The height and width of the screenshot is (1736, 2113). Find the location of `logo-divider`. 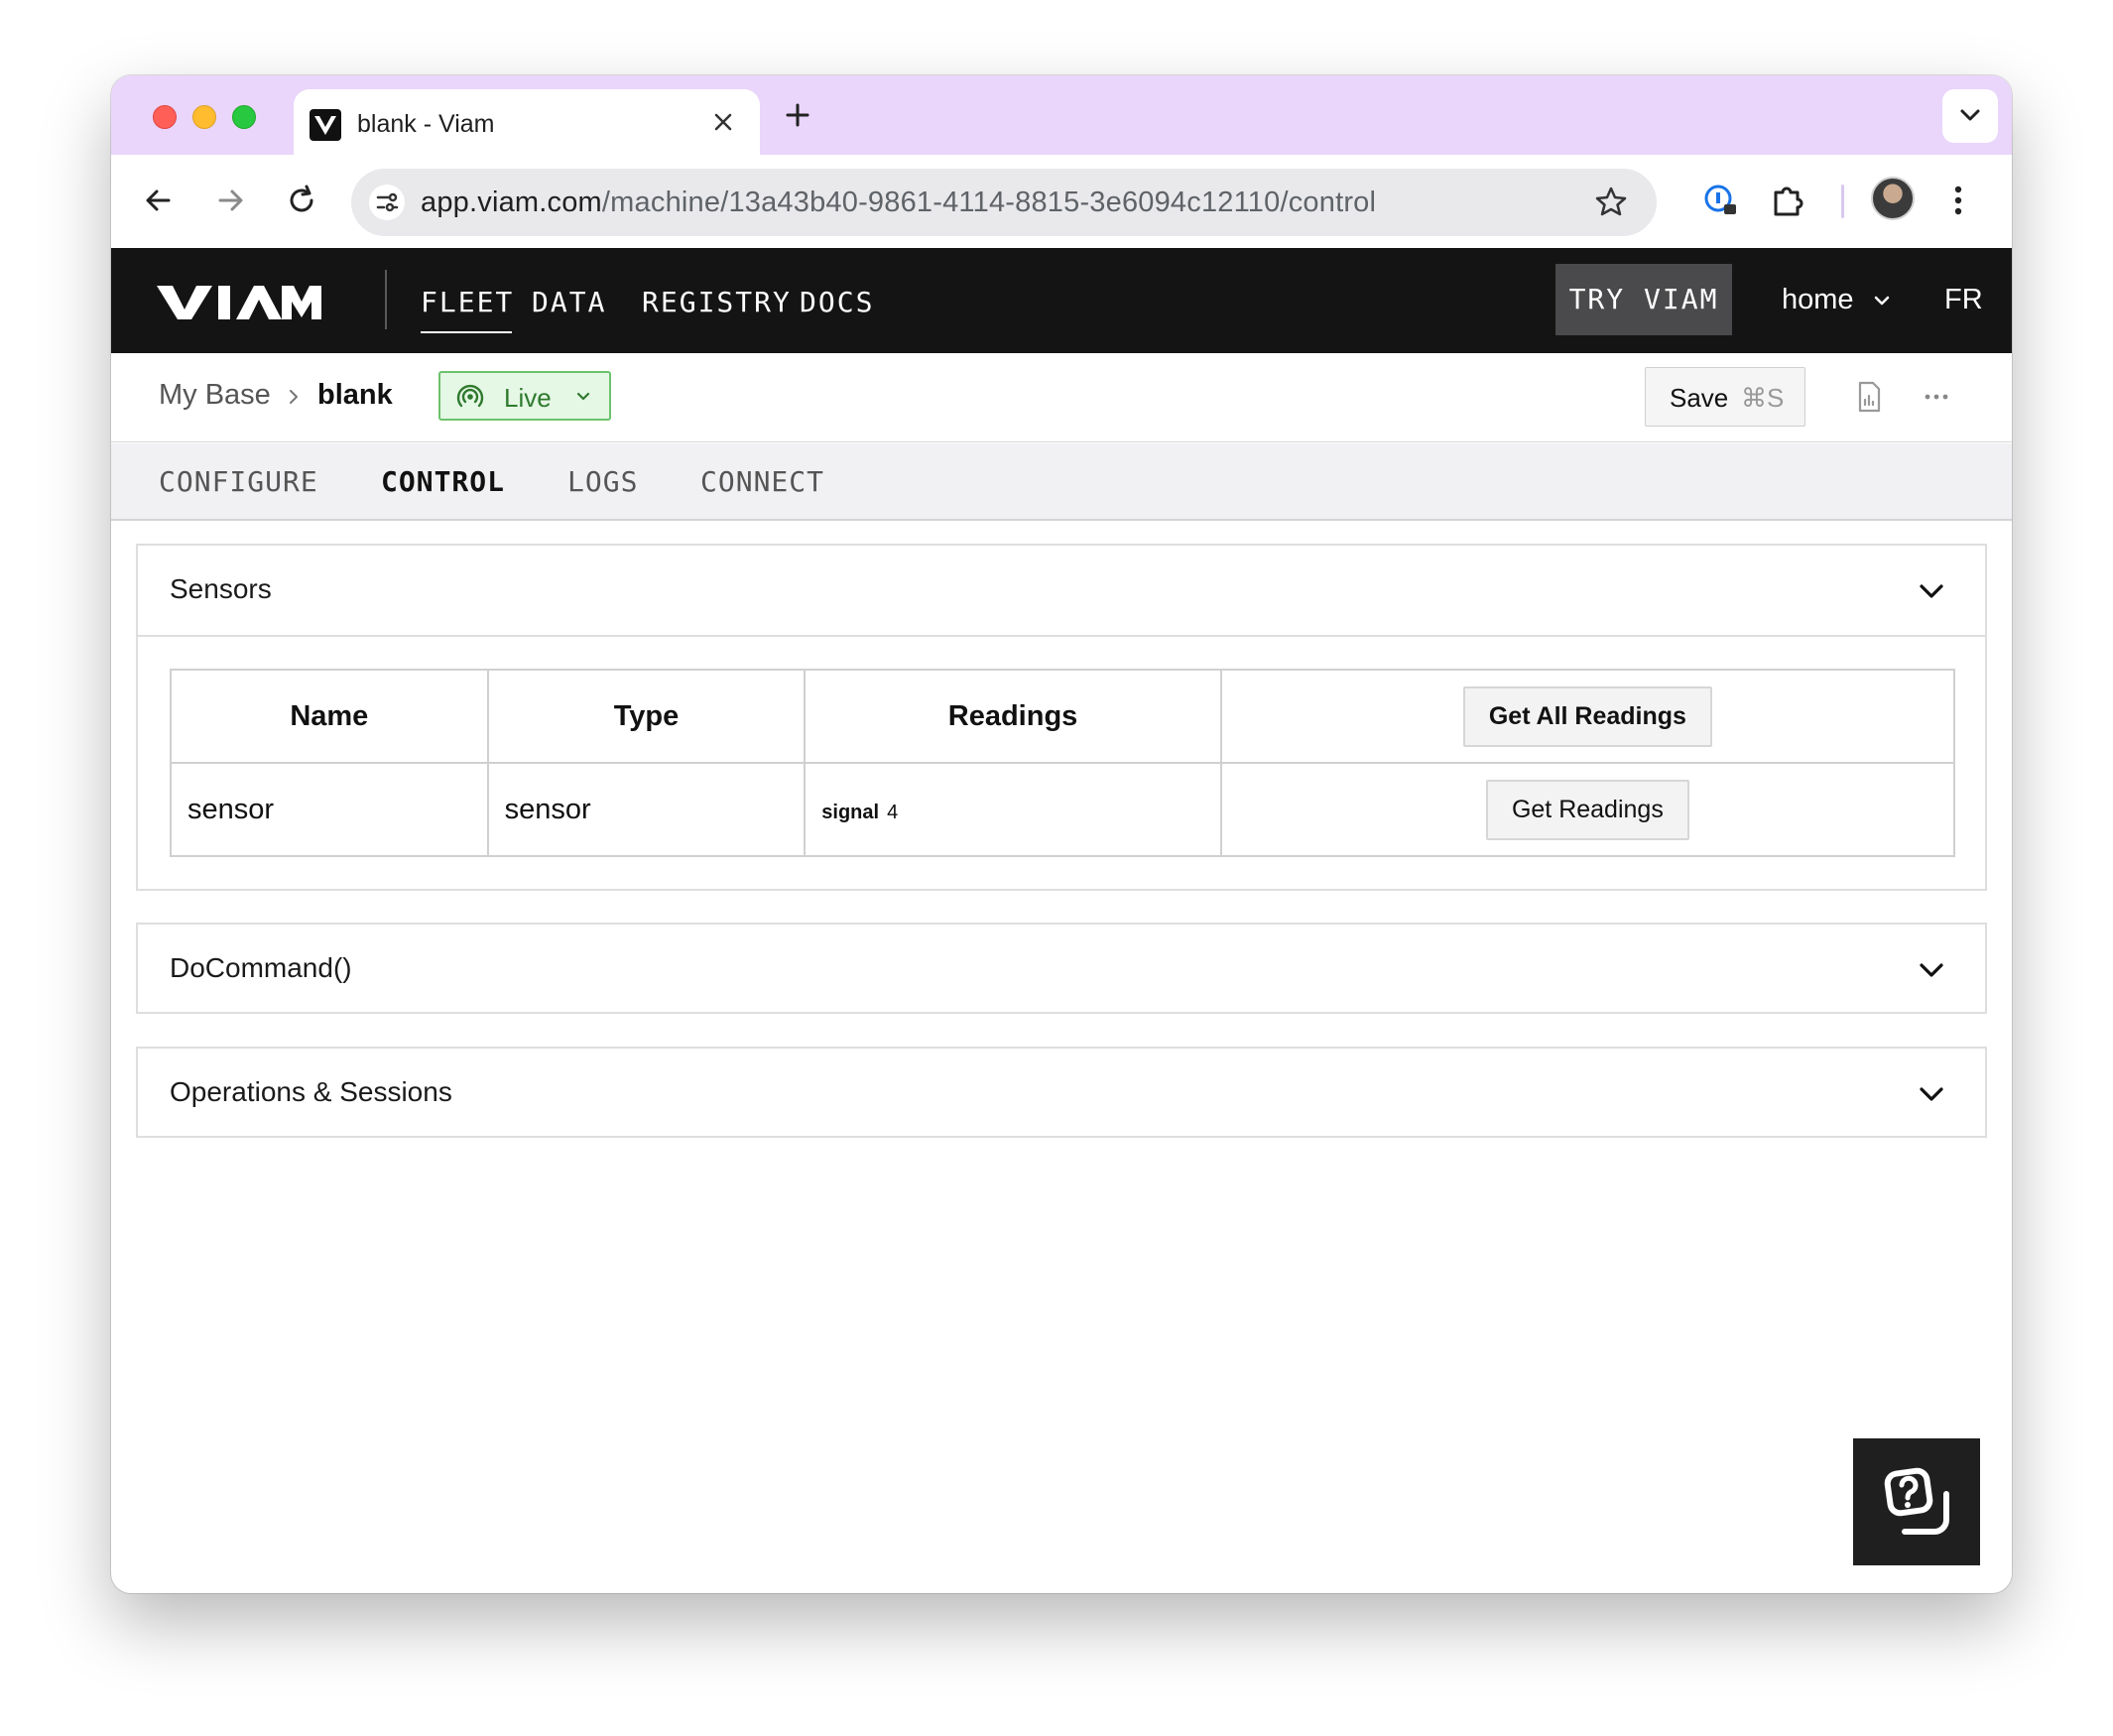

logo-divider is located at coordinates (386, 299).